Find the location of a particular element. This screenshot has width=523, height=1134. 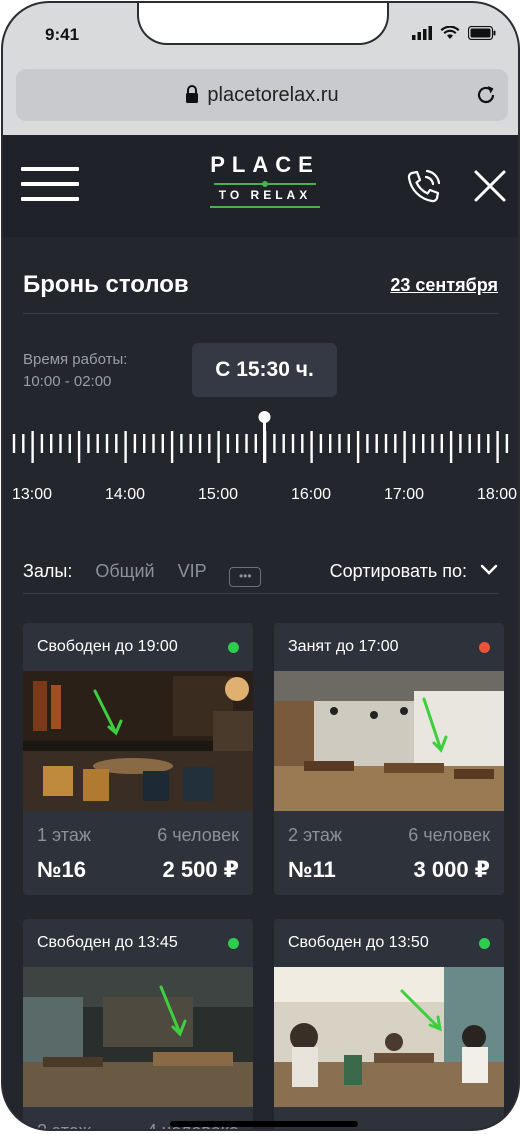

url-text: placetorelax.ru is located at coordinates (262, 95).